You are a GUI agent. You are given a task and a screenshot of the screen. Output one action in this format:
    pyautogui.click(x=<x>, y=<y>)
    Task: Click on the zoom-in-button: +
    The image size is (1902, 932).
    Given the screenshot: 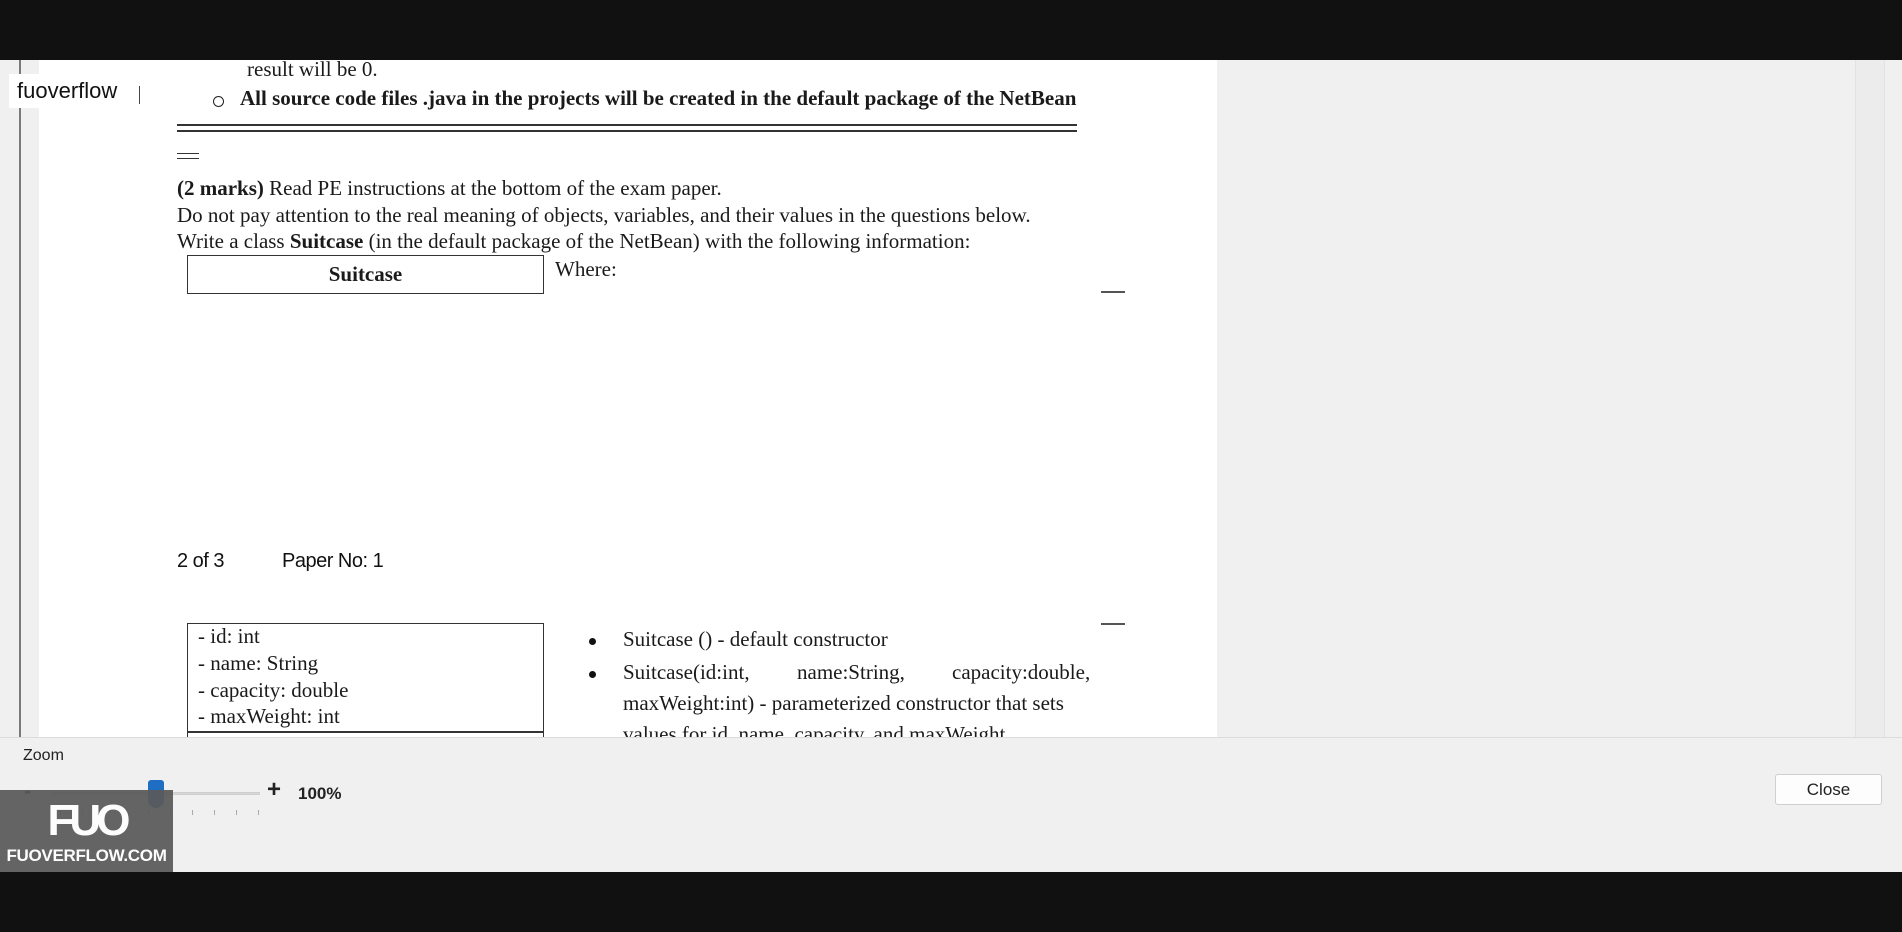 What is the action you would take?
    pyautogui.click(x=274, y=790)
    